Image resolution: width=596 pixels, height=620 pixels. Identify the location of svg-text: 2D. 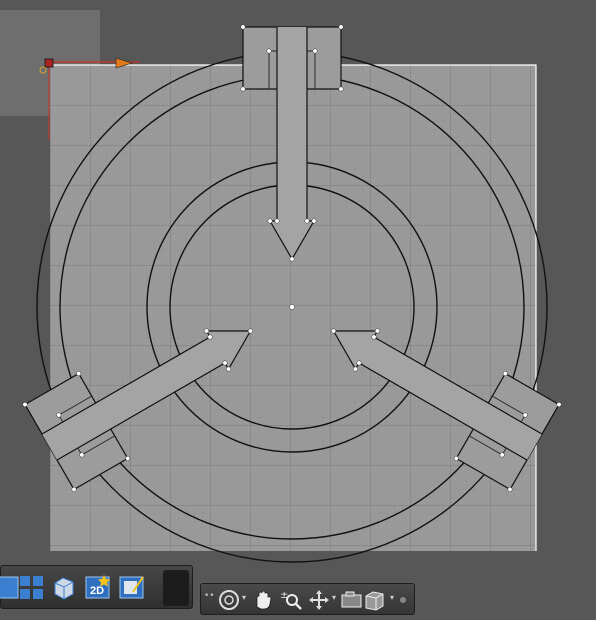
(97, 591).